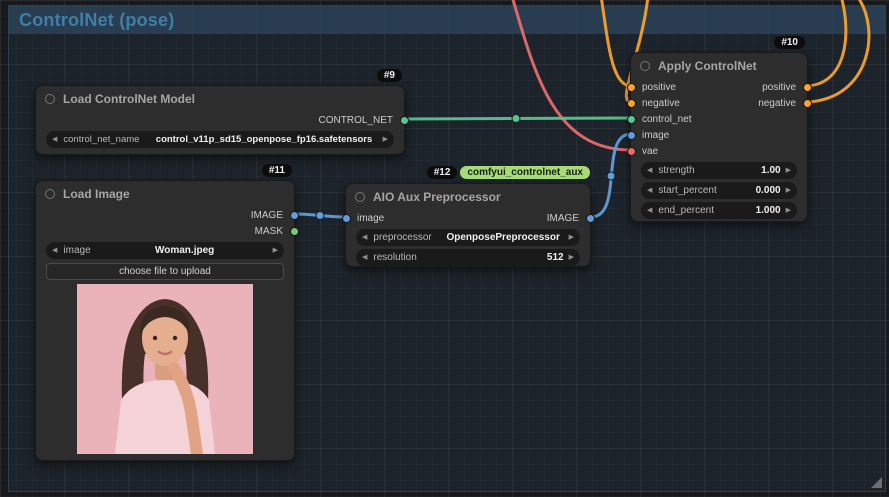 This screenshot has width=889, height=497. I want to click on node-id-badge-combo: #12 comfyui_controlnet_aux, so click(508, 172).